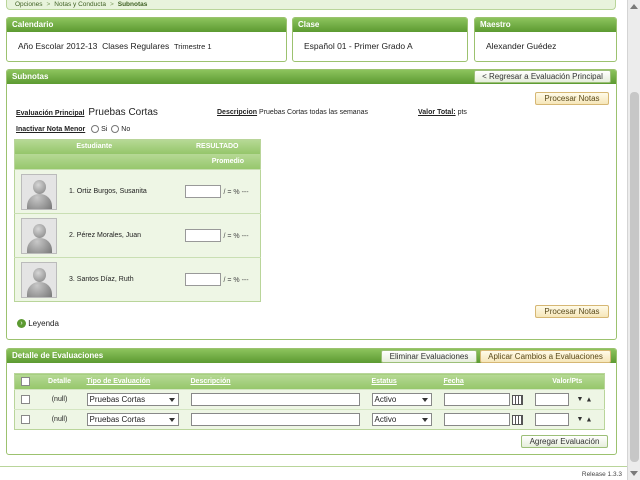 This screenshot has width=640, height=480. Describe the element at coordinates (545, 25) in the screenshot. I see `maestro-title: Maestro` at that location.